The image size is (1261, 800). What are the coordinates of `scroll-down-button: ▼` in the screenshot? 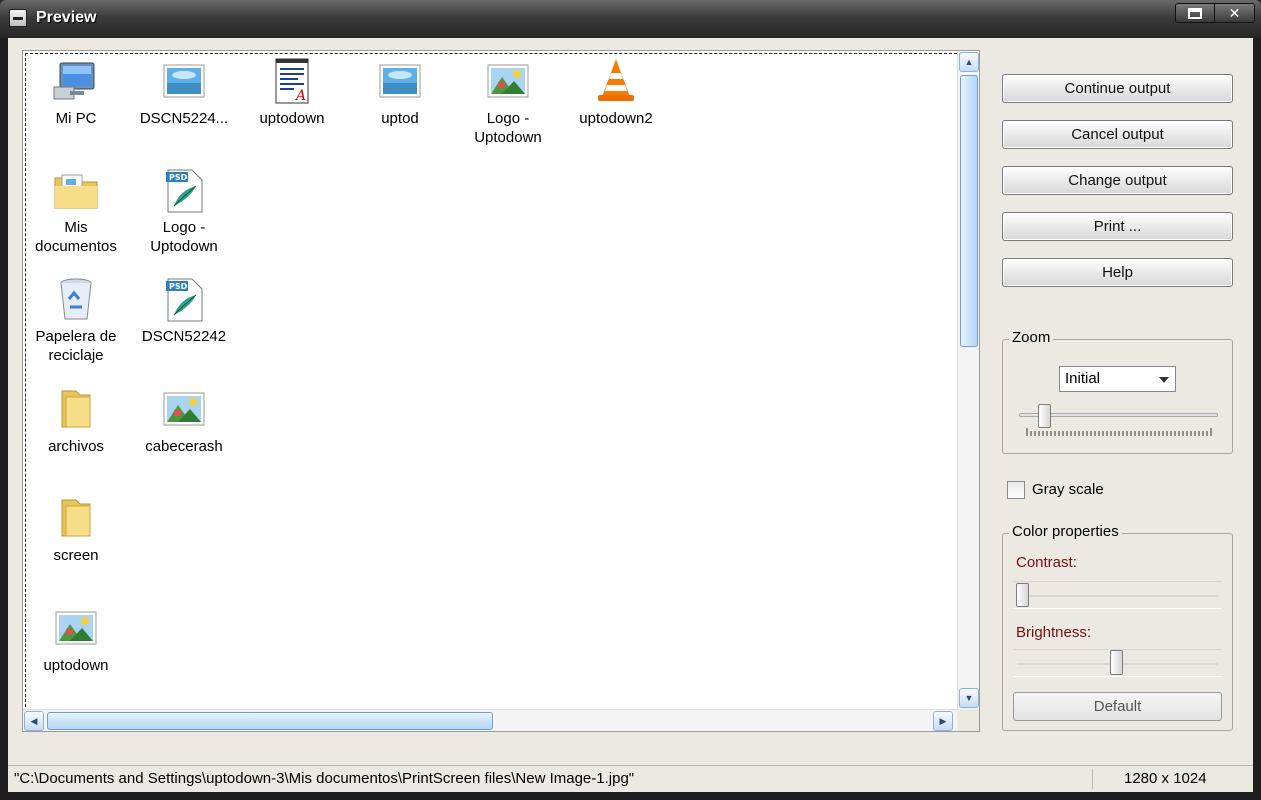 It's located at (969, 698).